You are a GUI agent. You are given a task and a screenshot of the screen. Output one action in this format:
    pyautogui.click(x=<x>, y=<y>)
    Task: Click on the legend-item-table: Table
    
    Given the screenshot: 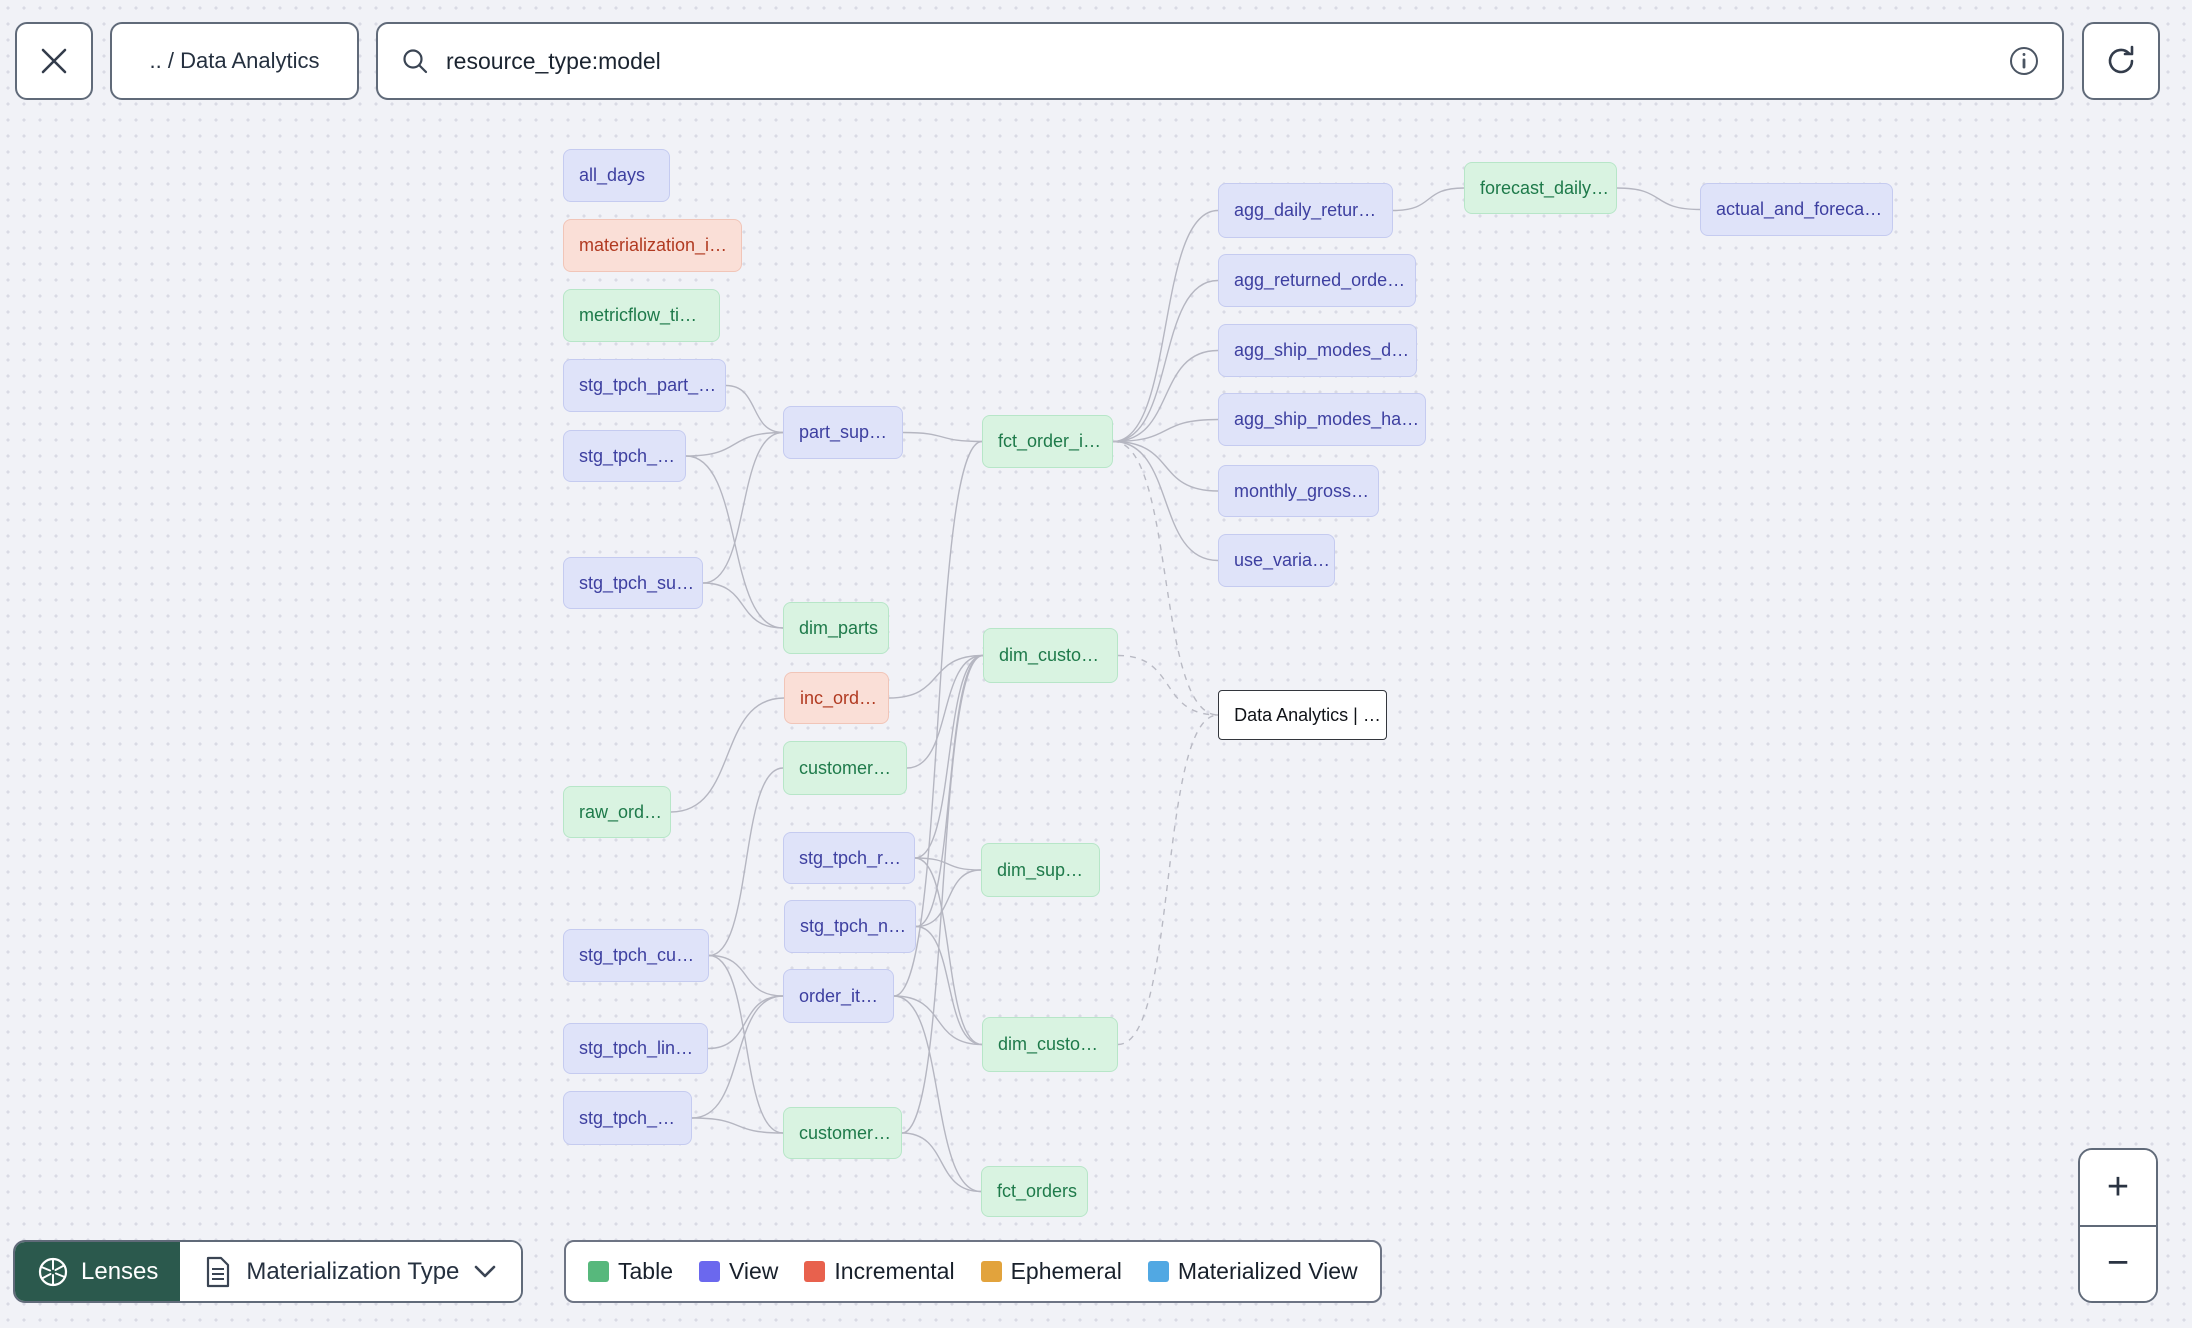 What is the action you would take?
    pyautogui.click(x=630, y=1271)
    